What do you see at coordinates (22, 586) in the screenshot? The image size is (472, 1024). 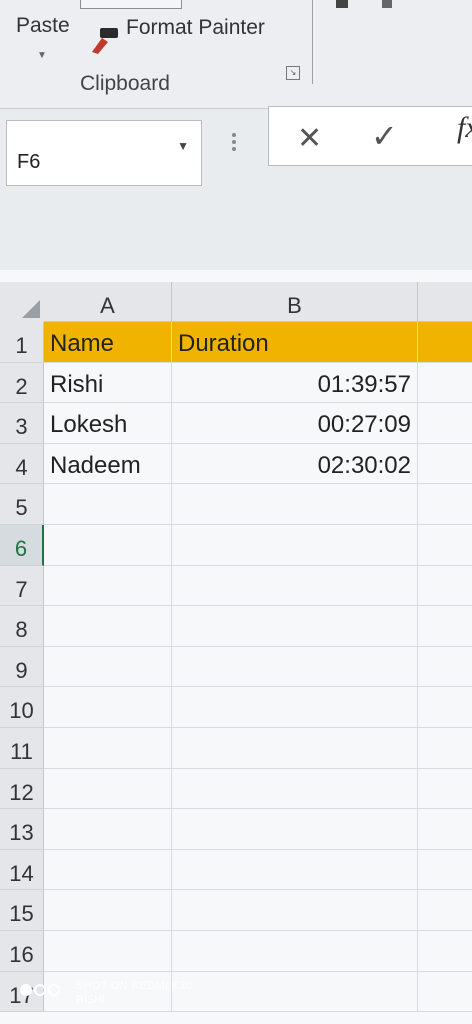 I see `row-header-7: 7` at bounding box center [22, 586].